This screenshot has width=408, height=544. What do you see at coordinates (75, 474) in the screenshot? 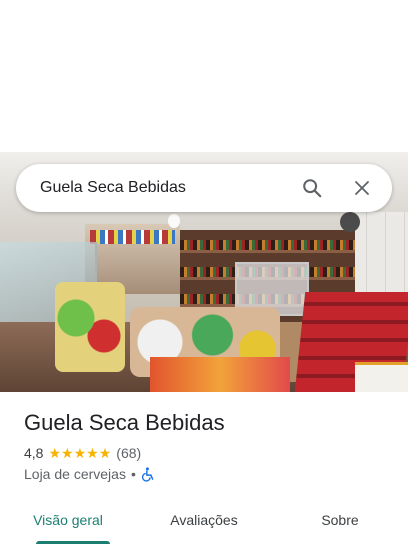
I see `place-category: Loja de cervejas` at bounding box center [75, 474].